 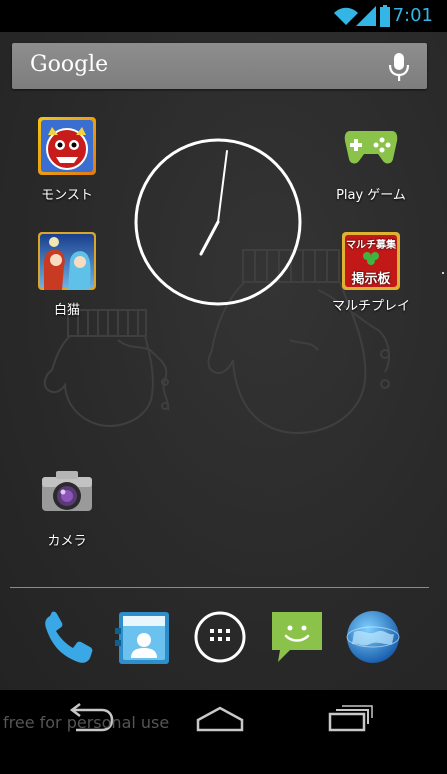 I want to click on app-label: カメラ, so click(x=67, y=541).